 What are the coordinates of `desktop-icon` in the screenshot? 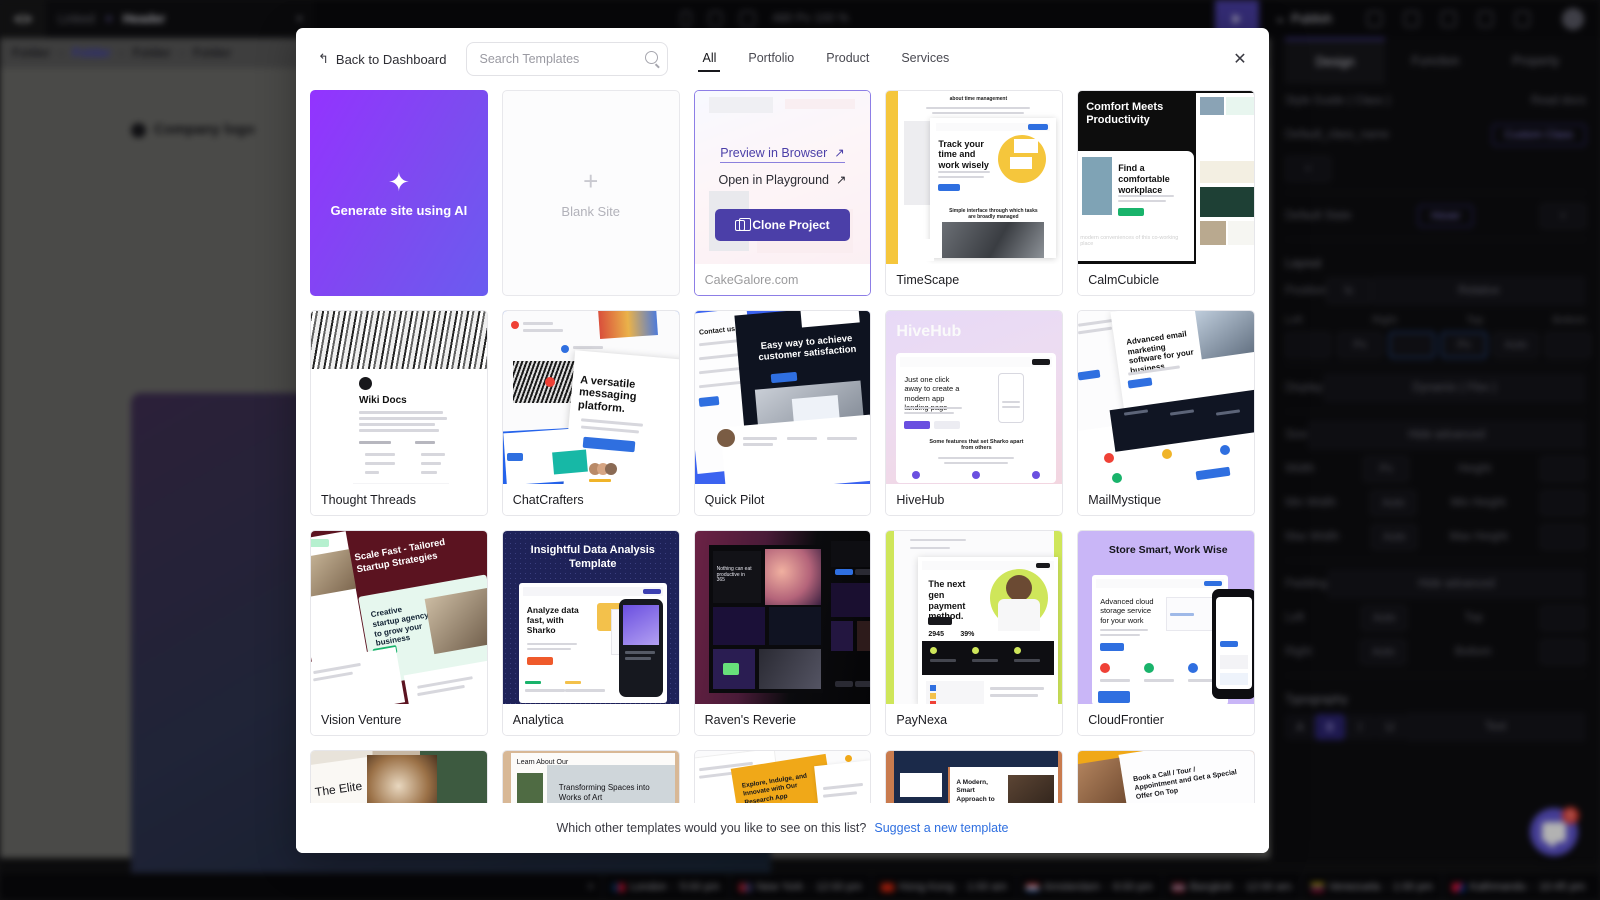 It's located at (747, 19).